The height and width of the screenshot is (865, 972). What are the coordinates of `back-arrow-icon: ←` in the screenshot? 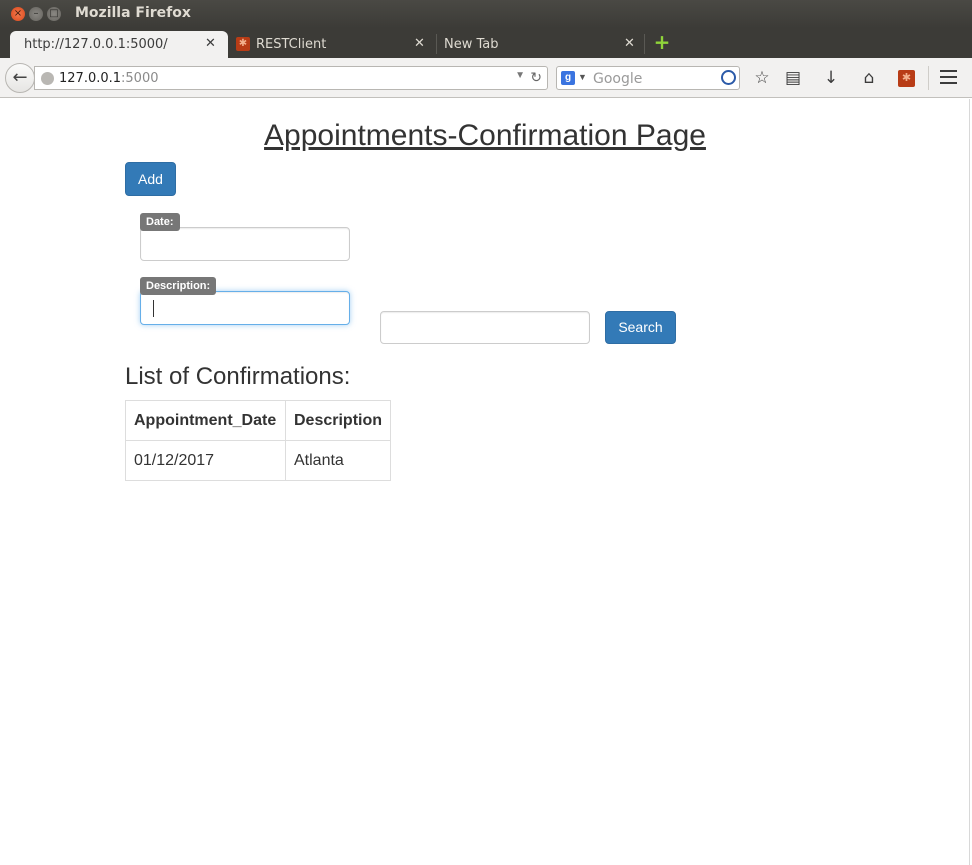 It's located at (20, 78).